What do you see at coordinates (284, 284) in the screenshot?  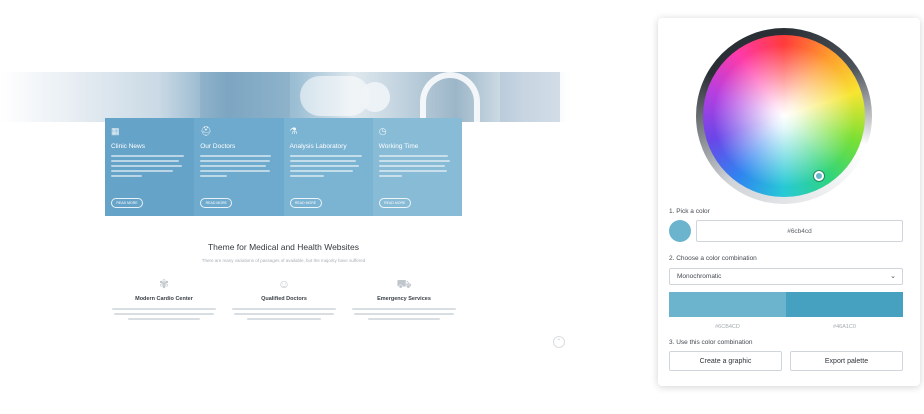 I see `doctor-avatar-icon: ☺` at bounding box center [284, 284].